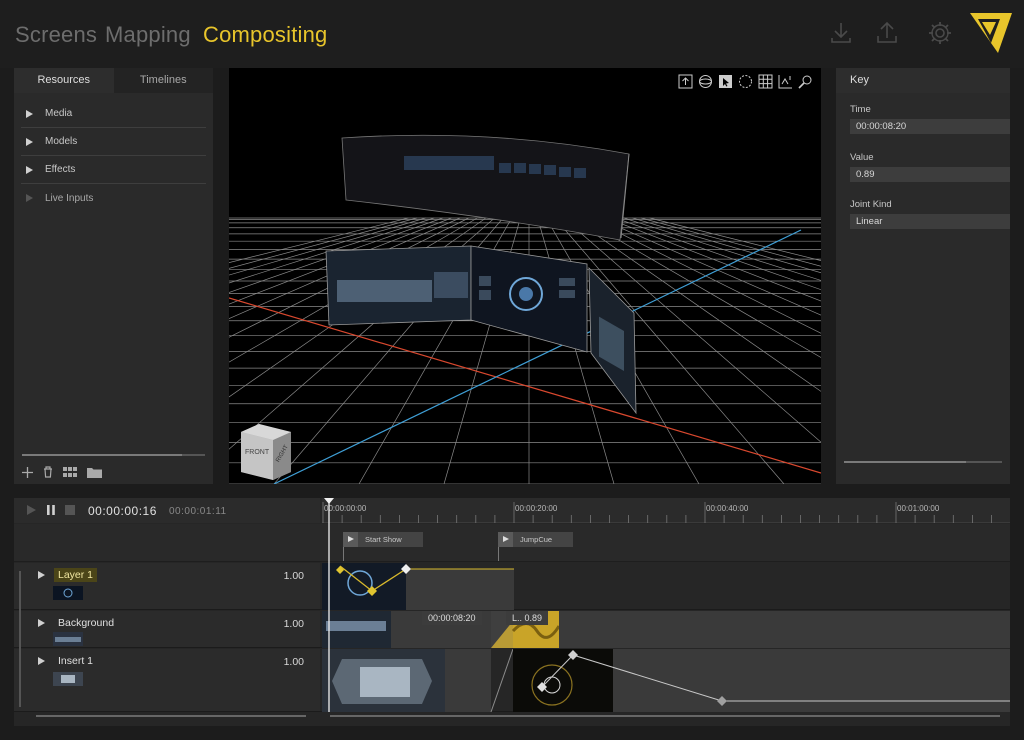 The image size is (1024, 740). What do you see at coordinates (86, 623) in the screenshot?
I see `layer-name: Background` at bounding box center [86, 623].